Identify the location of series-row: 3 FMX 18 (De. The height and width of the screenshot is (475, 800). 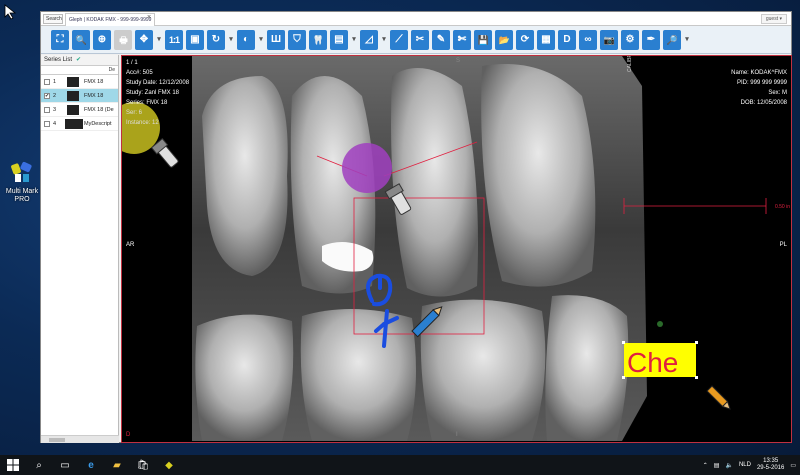
(79, 110).